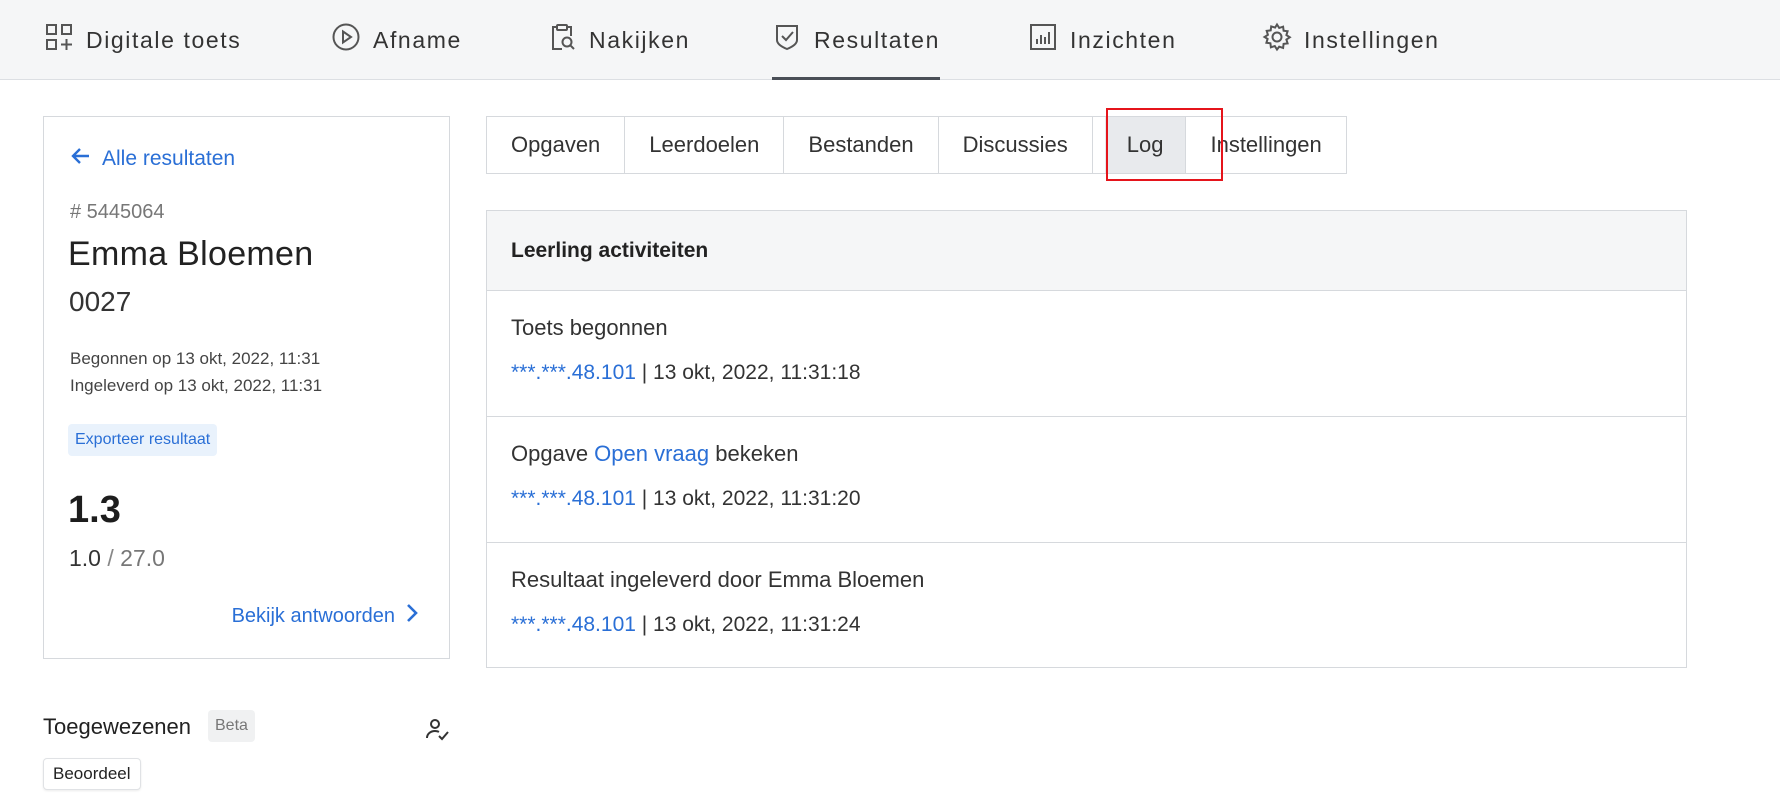  What do you see at coordinates (346, 40) in the screenshot?
I see `play-circle-icon` at bounding box center [346, 40].